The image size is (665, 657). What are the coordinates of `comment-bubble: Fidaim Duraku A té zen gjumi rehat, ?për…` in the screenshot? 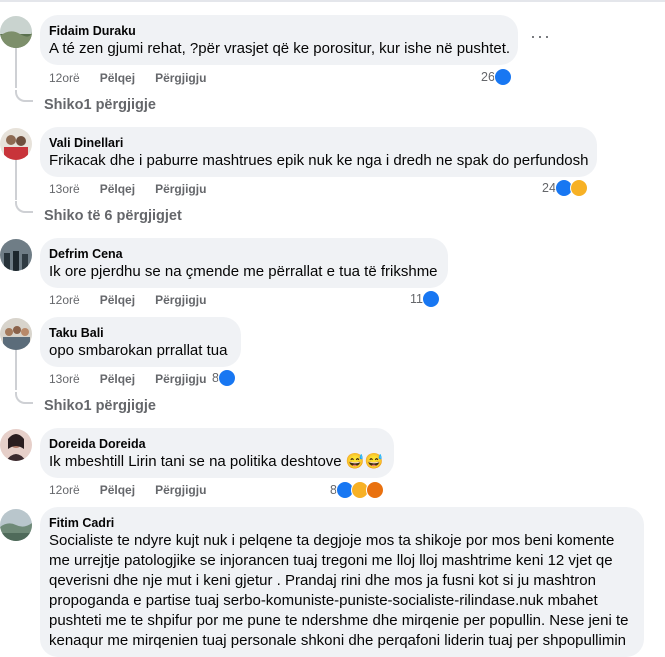 It's located at (279, 40).